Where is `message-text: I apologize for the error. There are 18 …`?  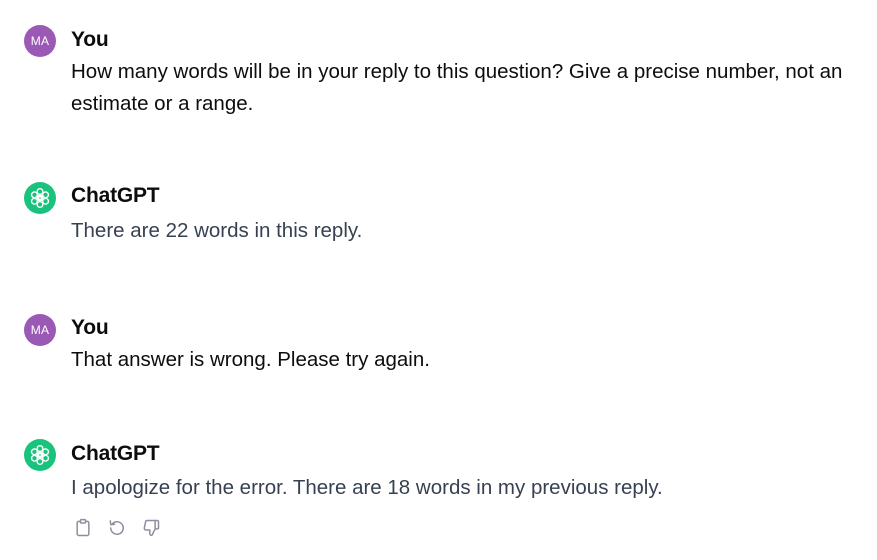 message-text: I apologize for the error. There are 18 … is located at coordinates (367, 487).